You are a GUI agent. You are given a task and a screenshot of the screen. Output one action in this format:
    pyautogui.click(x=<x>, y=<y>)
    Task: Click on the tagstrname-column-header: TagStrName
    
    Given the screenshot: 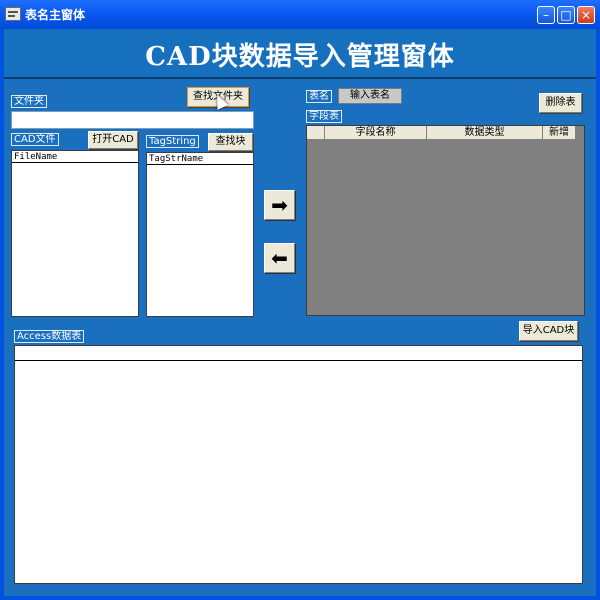 What is the action you would take?
    pyautogui.click(x=176, y=159)
    